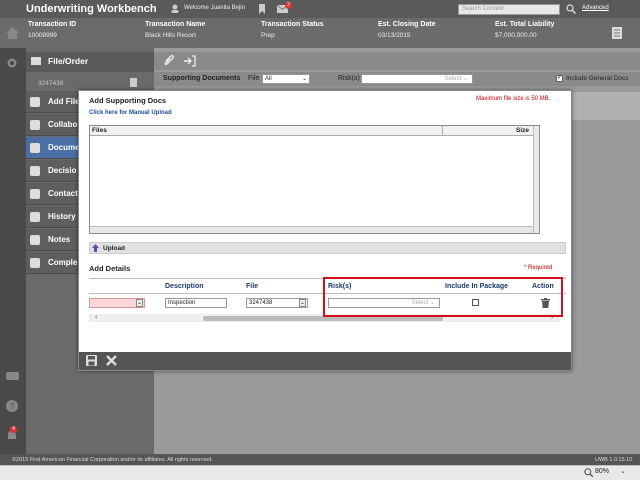  I want to click on help-icon: ?, so click(12, 406).